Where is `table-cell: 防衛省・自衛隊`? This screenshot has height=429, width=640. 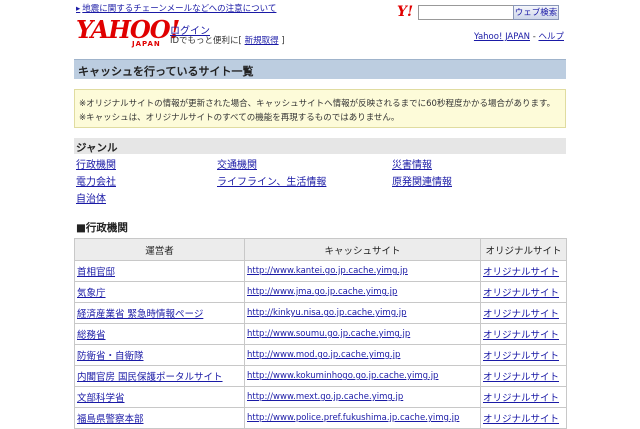 table-cell: 防衛省・自衛隊 is located at coordinates (159, 355).